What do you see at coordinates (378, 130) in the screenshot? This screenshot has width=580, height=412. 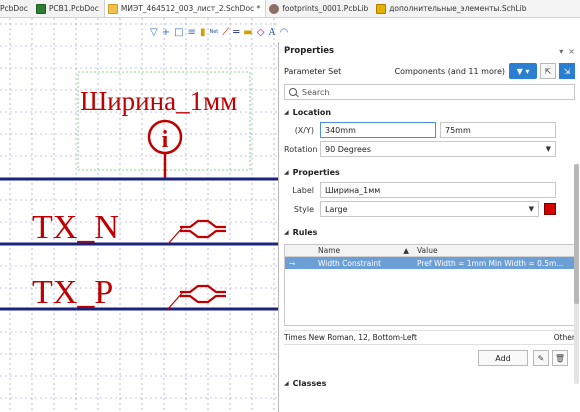 I see `x-field: 340mm` at bounding box center [378, 130].